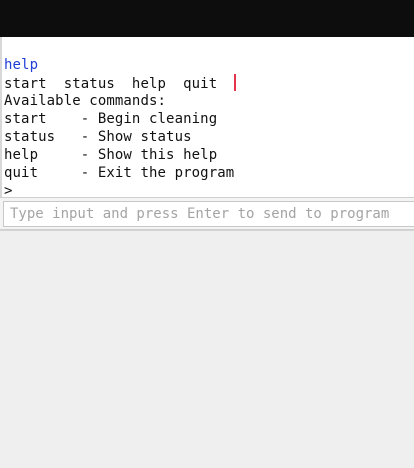  I want to click on console-line-help-help: help - Show this help, so click(111, 155).